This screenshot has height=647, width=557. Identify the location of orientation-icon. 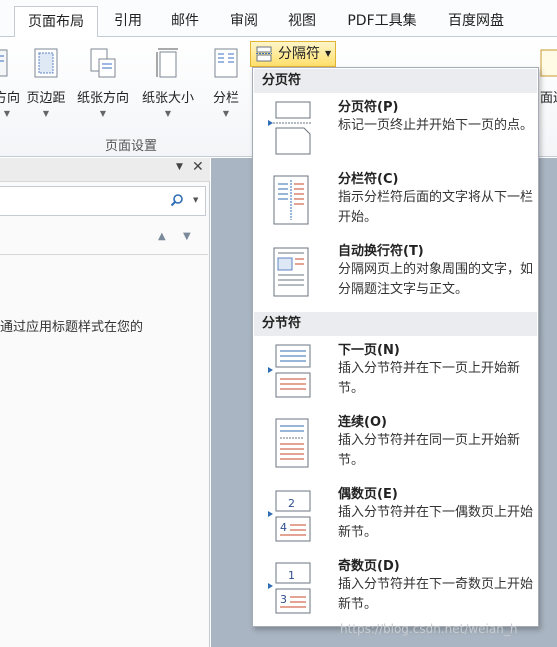
(103, 63).